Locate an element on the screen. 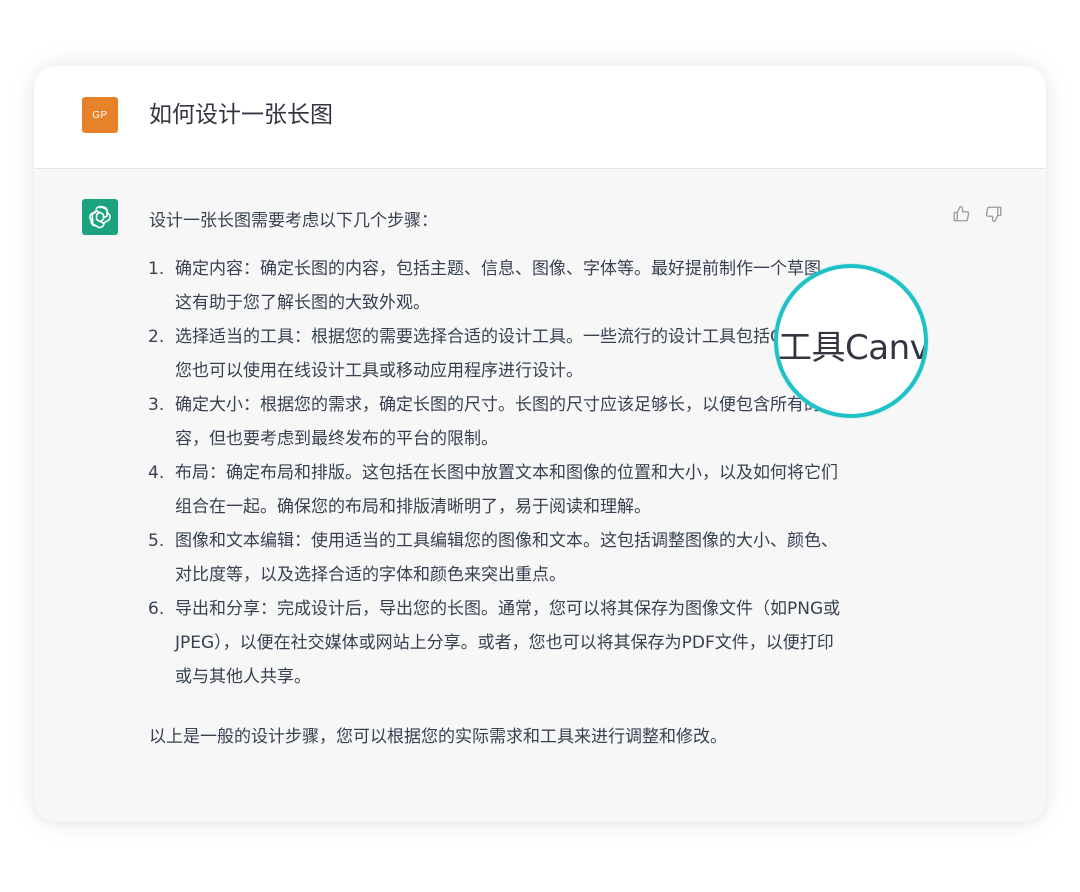 Image resolution: width=1080 pixels, height=892 pixels. thumbs-down-icon is located at coordinates (993, 214).